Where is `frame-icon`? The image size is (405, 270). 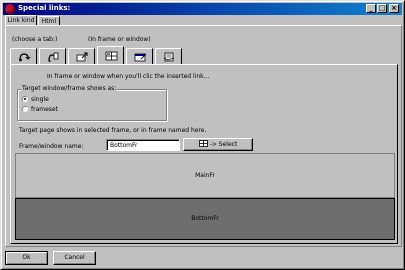
frame-icon is located at coordinates (111, 56).